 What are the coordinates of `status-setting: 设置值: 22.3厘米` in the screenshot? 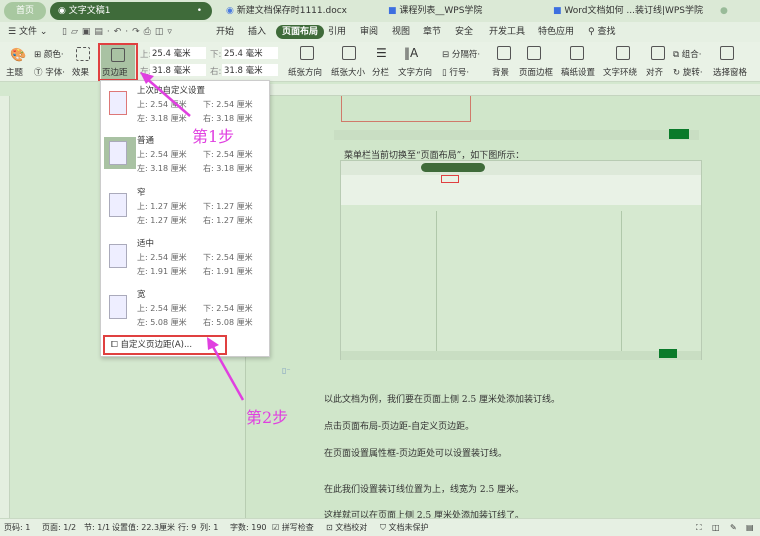 It's located at (144, 527).